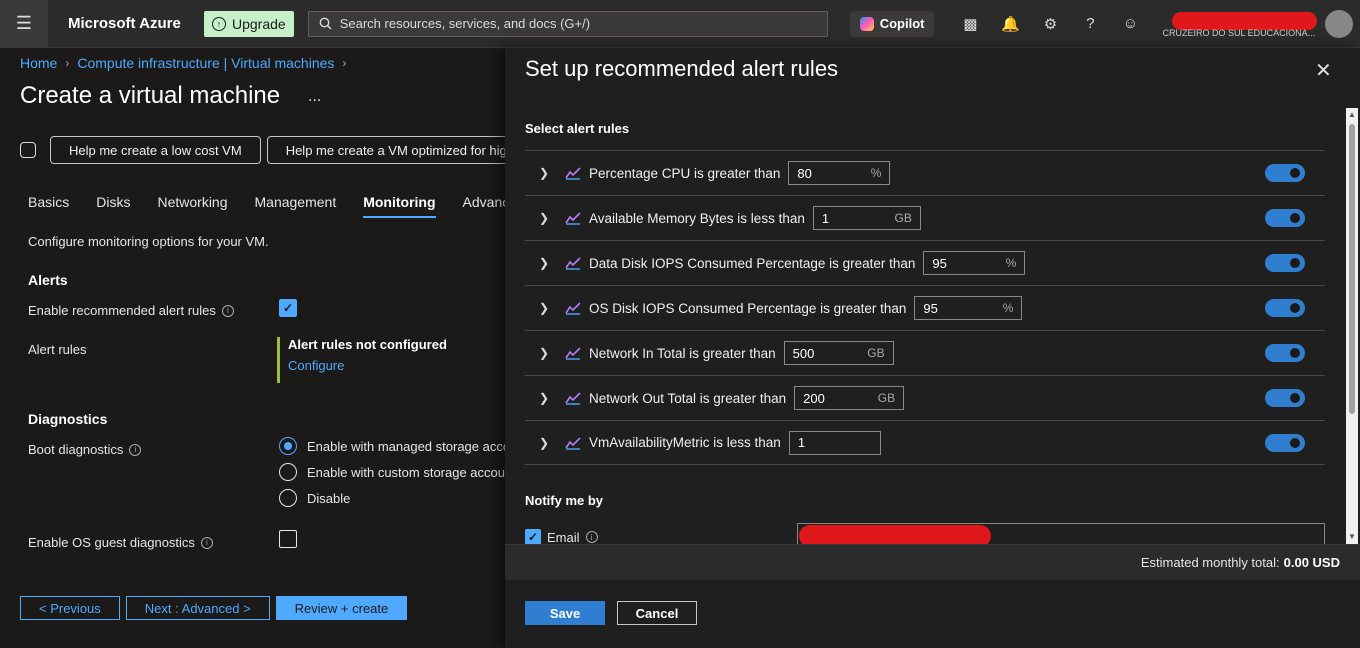 The image size is (1360, 648). I want to click on vertical-scrollbar: ▲ ▼, so click(1352, 326).